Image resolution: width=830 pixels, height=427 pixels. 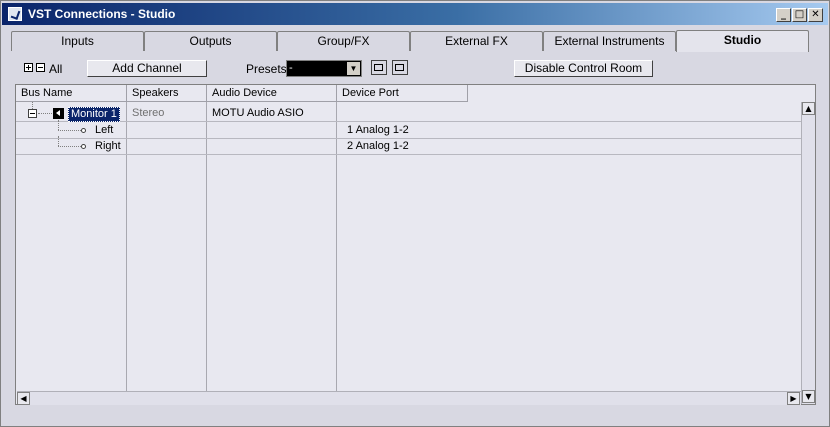 I want to click on chevron-down-icon: ▼, so click(x=353, y=68).